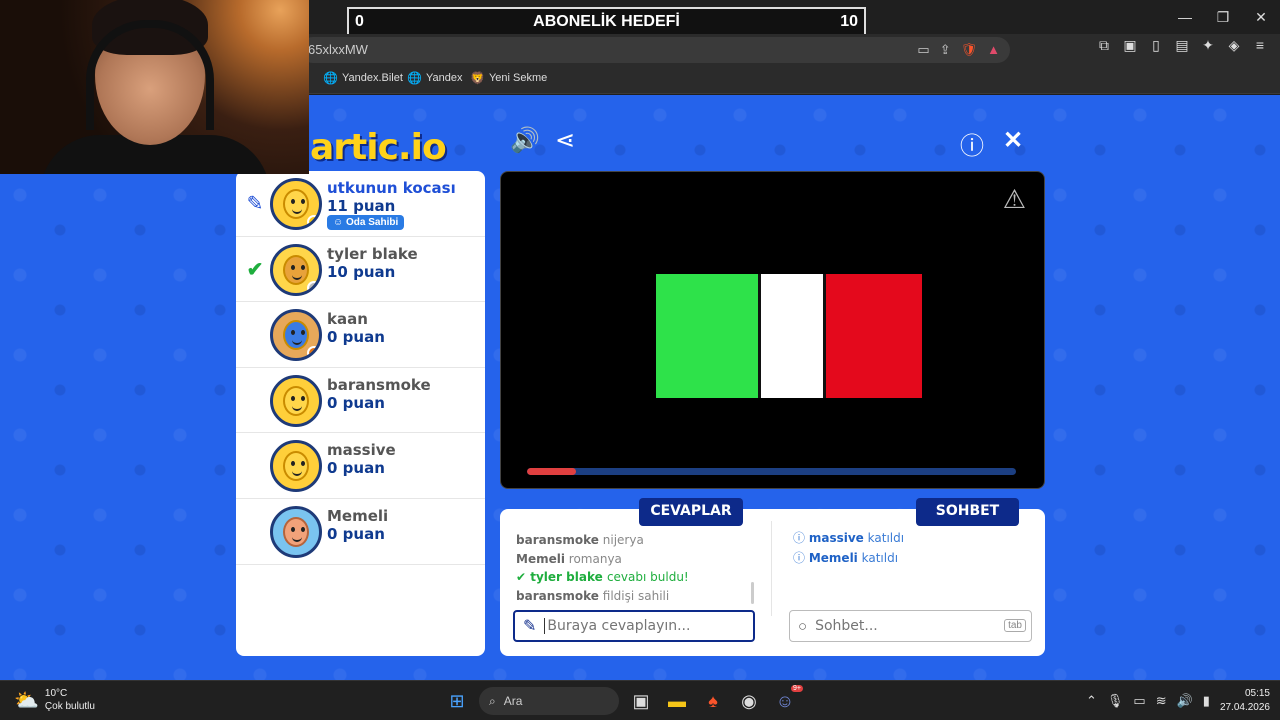 This screenshot has width=1280, height=720. What do you see at coordinates (54, 700) in the screenshot?
I see `weather-widget: ⛅ 10°C Çok bulutlu` at bounding box center [54, 700].